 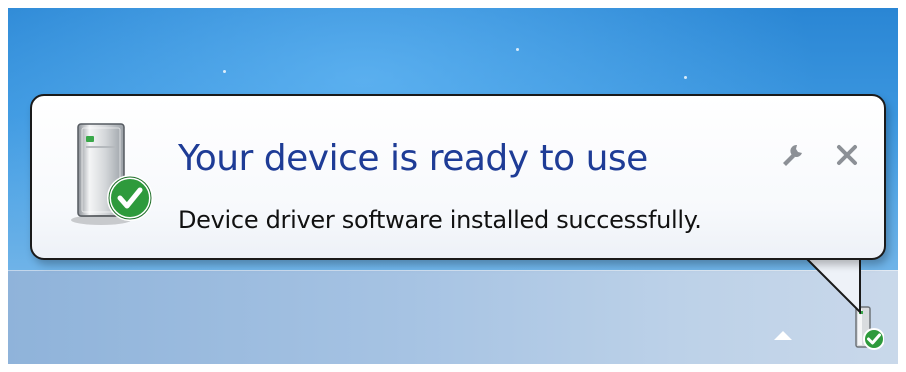 What do you see at coordinates (867, 329) in the screenshot?
I see `device-installed-tray-icon` at bounding box center [867, 329].